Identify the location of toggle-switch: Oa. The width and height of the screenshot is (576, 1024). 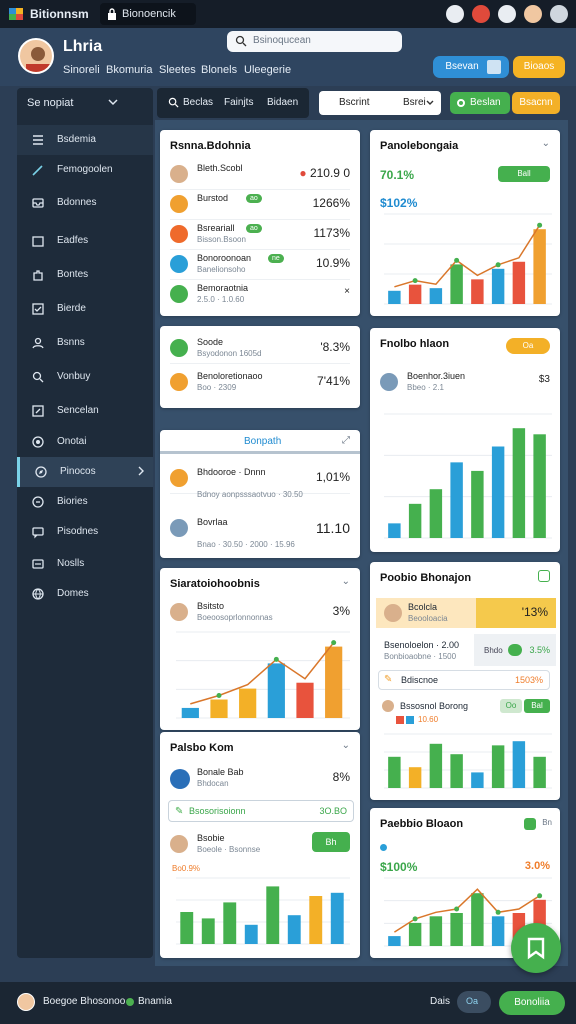
(474, 1002).